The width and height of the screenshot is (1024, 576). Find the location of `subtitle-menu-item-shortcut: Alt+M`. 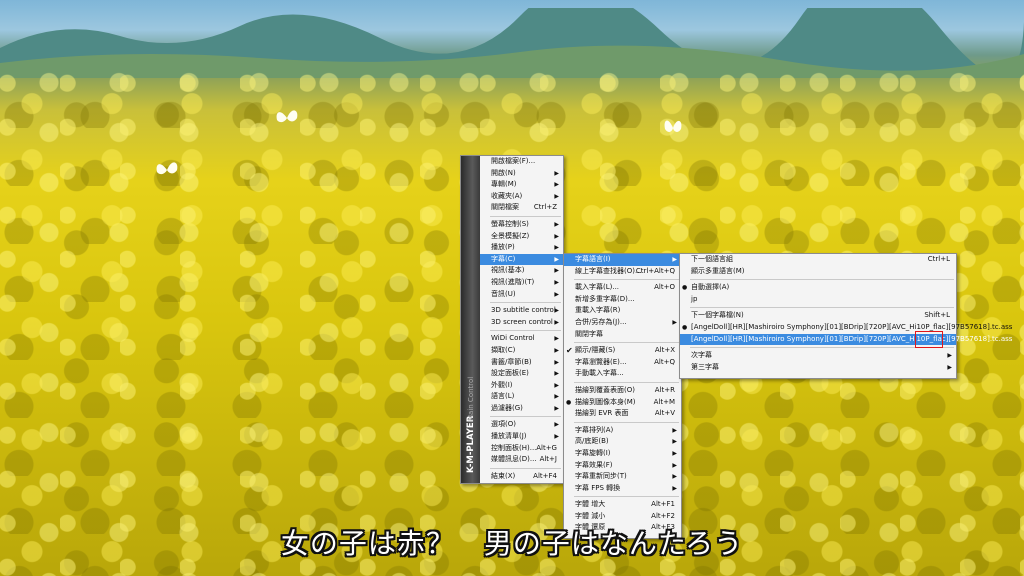

subtitle-menu-item-shortcut: Alt+M is located at coordinates (664, 401).